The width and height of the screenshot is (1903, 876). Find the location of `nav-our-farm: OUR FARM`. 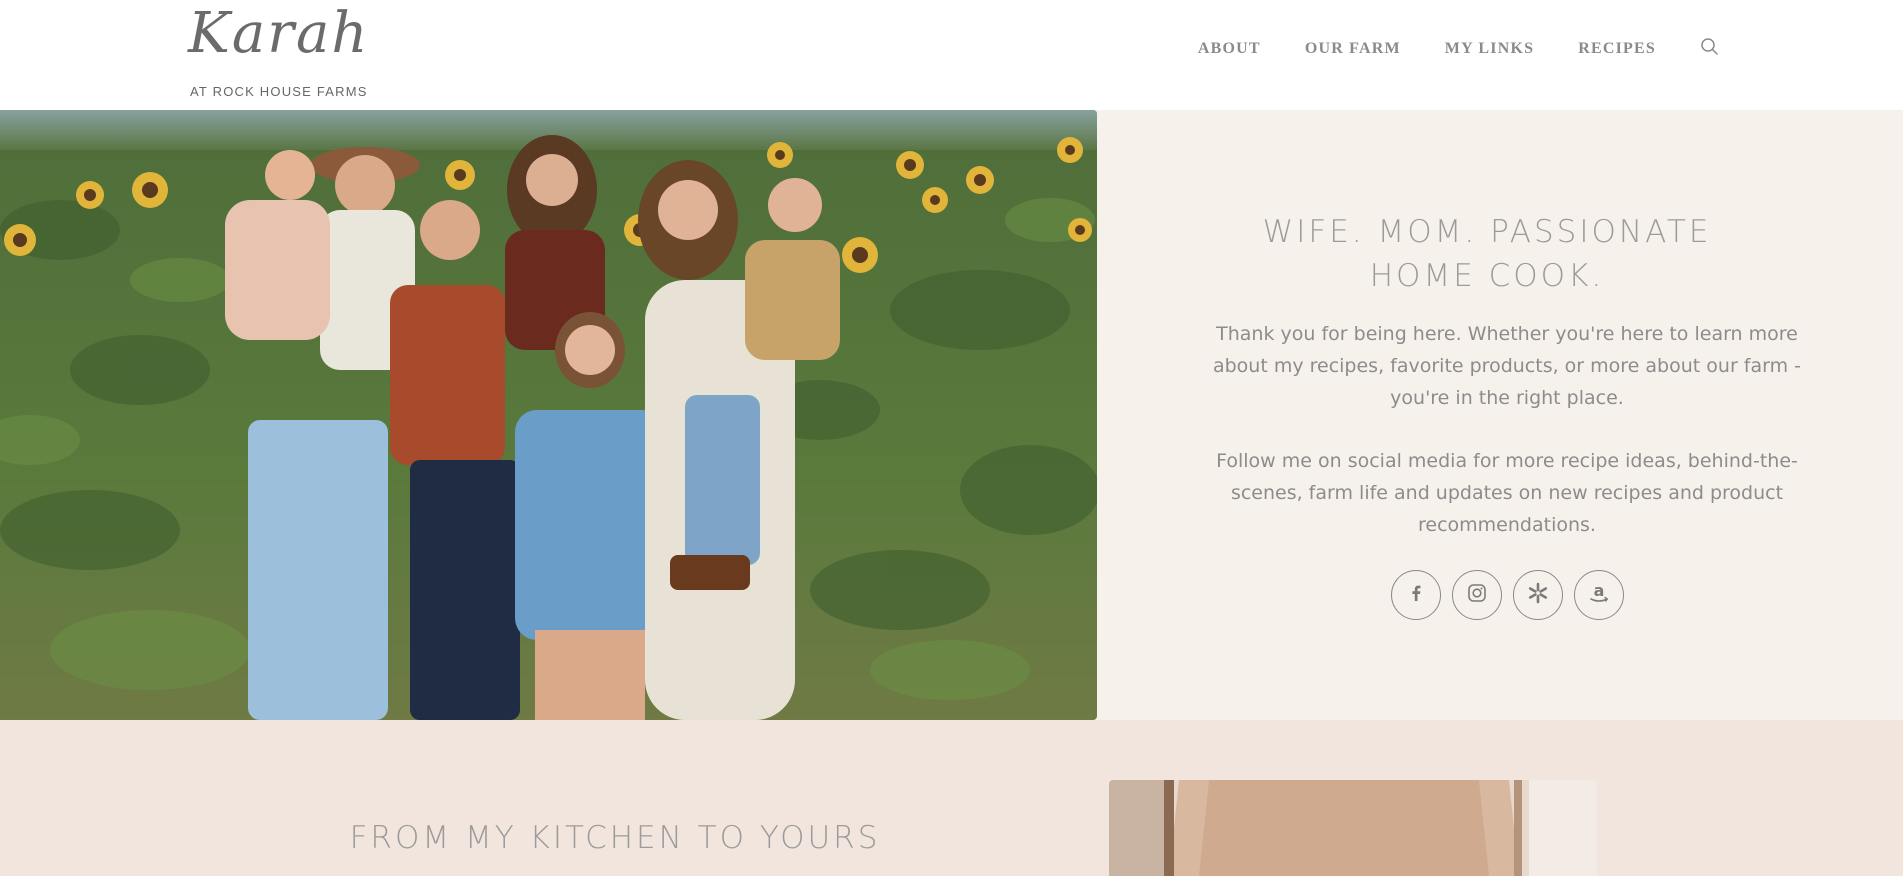

nav-our-farm: OUR FARM is located at coordinates (1353, 49).